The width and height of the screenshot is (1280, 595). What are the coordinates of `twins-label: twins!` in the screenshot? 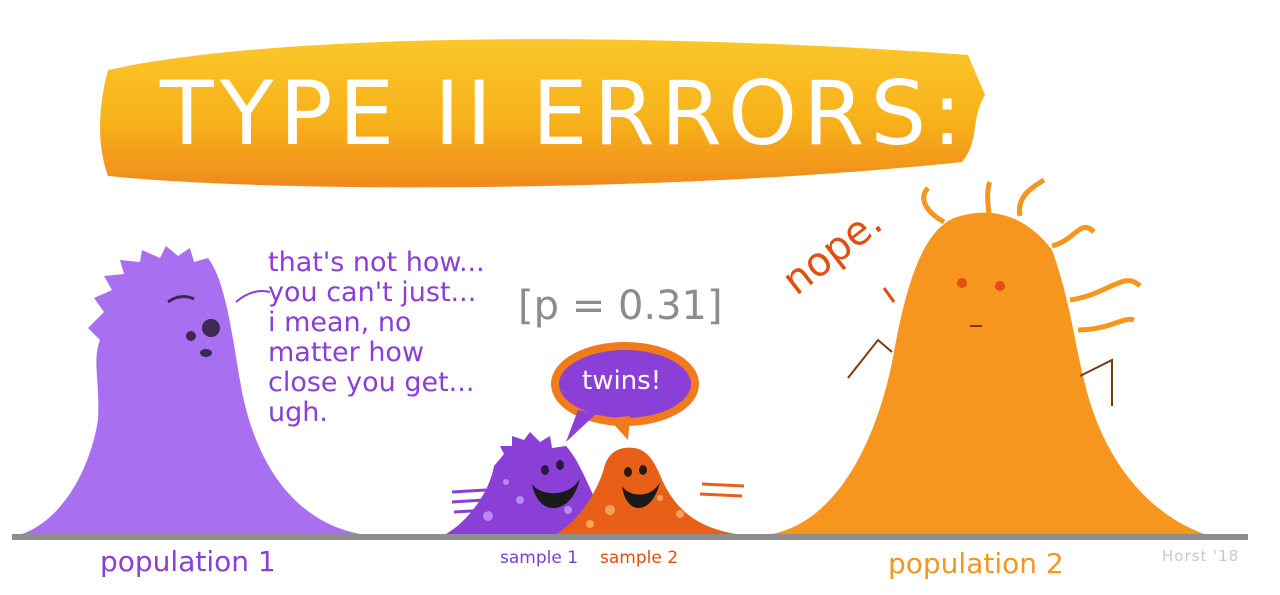 It's located at (622, 381).